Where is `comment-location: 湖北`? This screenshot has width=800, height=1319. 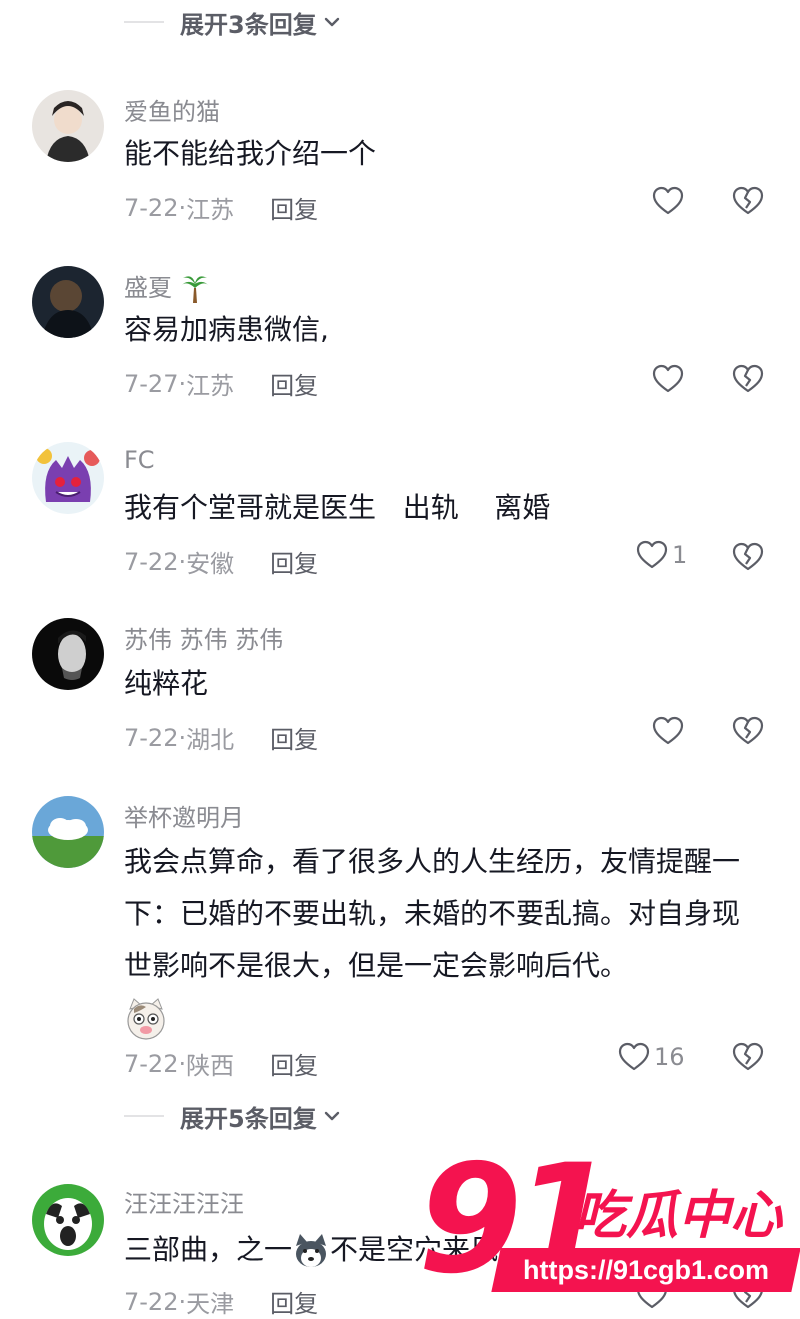 comment-location: 湖北 is located at coordinates (210, 740).